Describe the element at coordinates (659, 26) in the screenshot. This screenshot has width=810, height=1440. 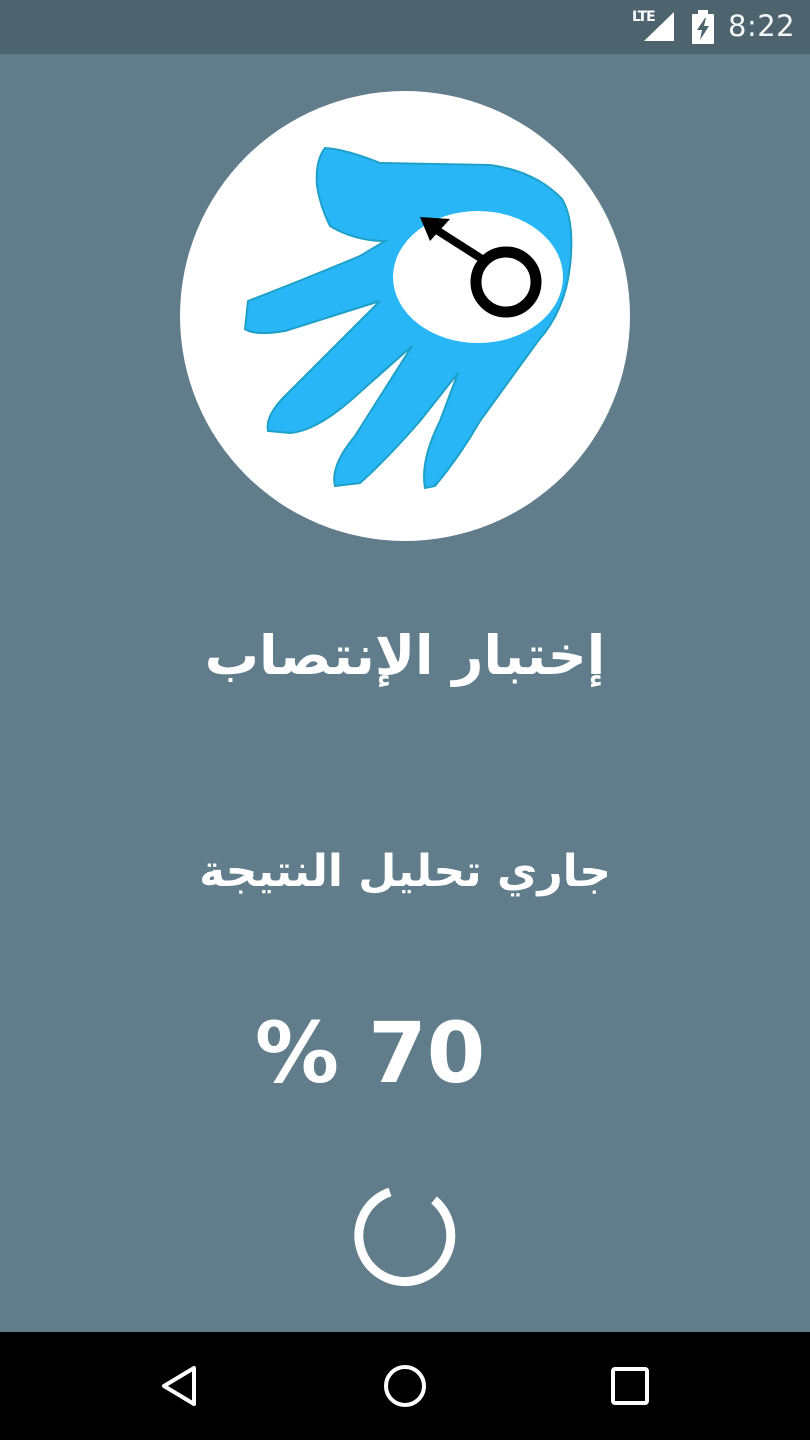
I see `signal-icon` at that location.